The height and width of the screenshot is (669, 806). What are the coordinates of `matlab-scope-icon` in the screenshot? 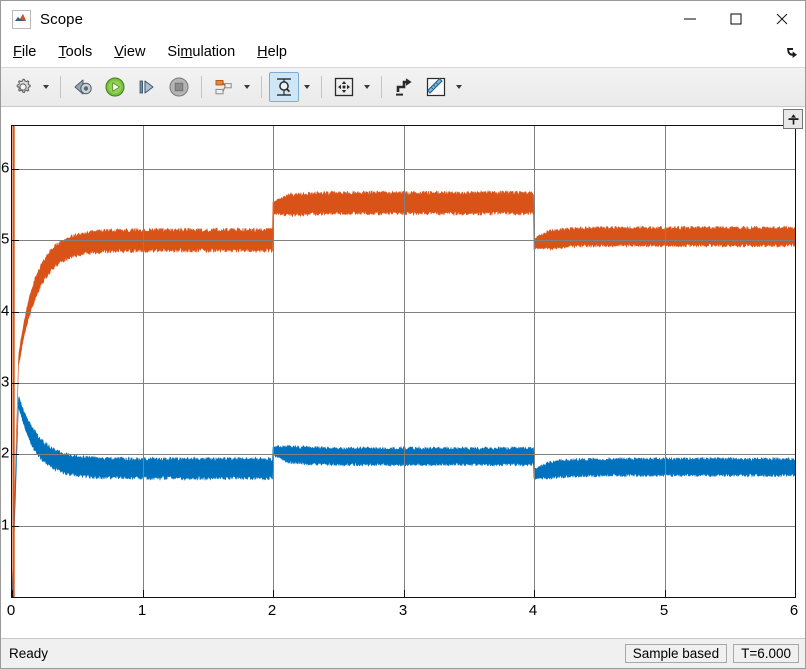 It's located at (21, 19).